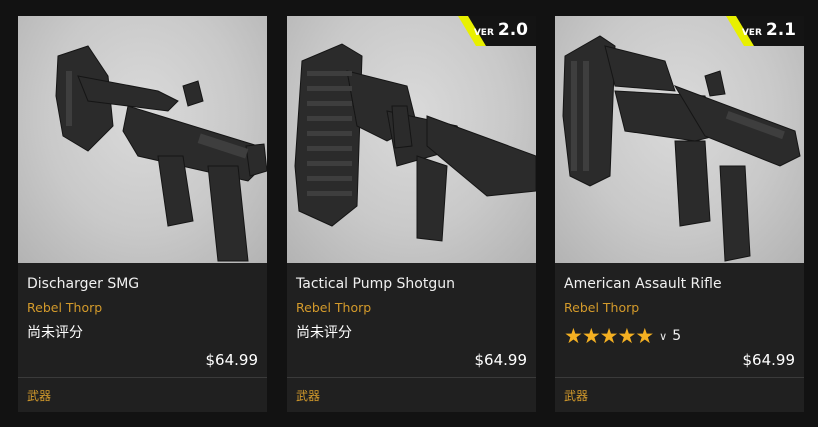 The height and width of the screenshot is (427, 818). Describe the element at coordinates (161, 153) in the screenshot. I see `smg-render` at that location.